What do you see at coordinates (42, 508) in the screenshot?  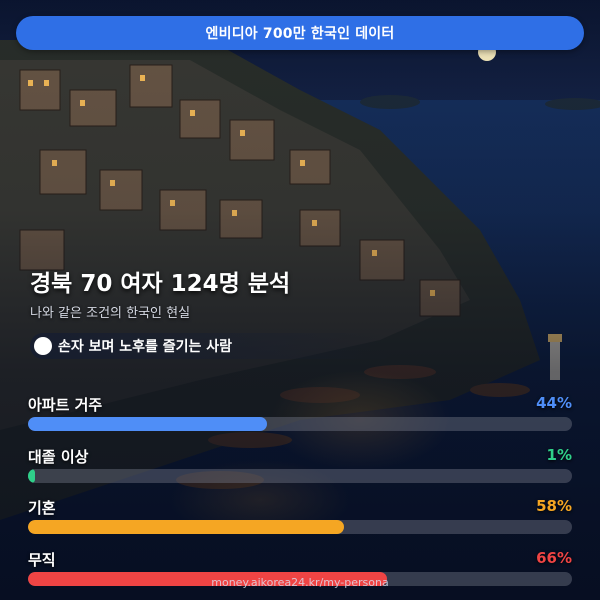 I see `stat-label: 기혼` at bounding box center [42, 508].